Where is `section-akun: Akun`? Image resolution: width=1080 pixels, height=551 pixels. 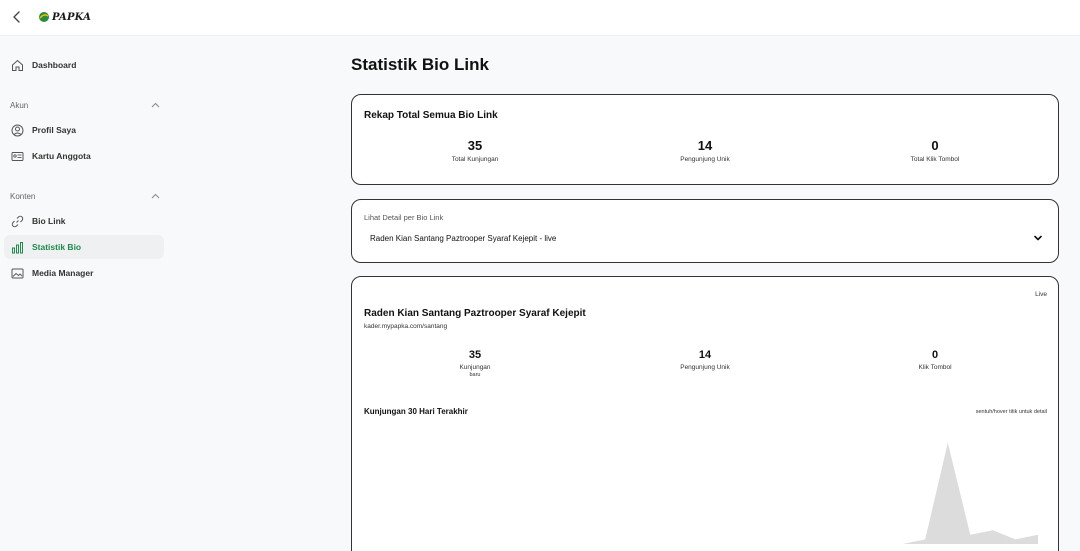 section-akun: Akun is located at coordinates (85, 105).